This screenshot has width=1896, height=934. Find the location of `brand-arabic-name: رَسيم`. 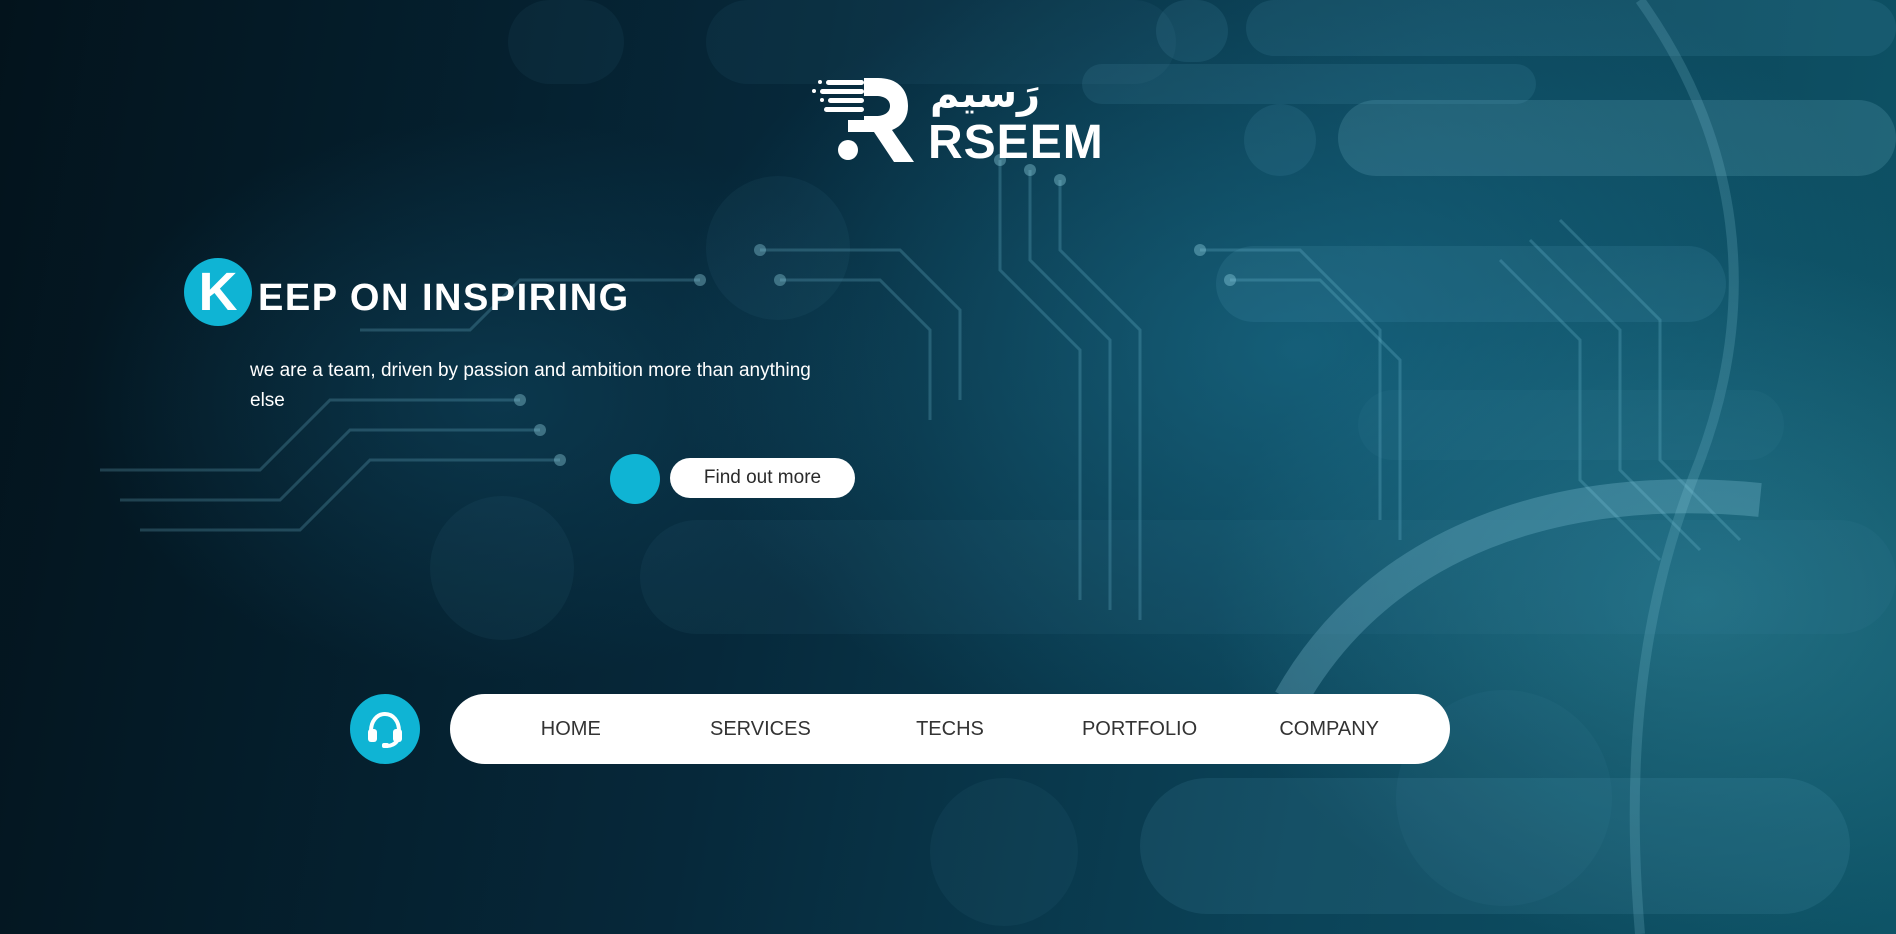

brand-arabic-name: رَسيم is located at coordinates (985, 94).